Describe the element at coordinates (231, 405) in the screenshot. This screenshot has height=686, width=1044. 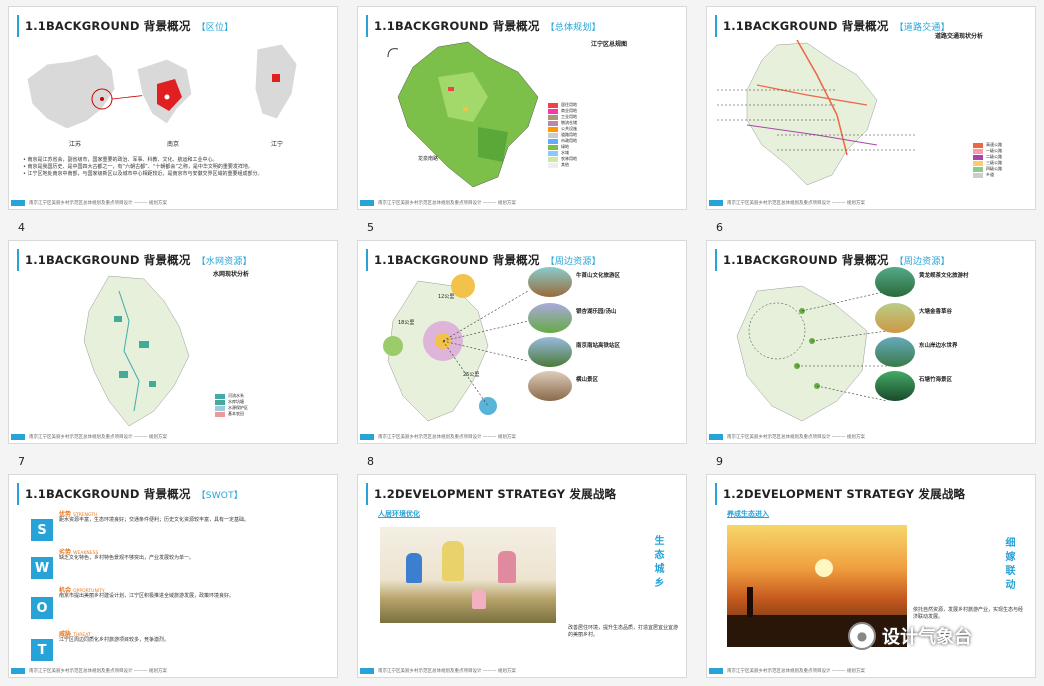
I see `map-legend: 河流水系 水库坑塘 水源保护区 基本农田` at that location.